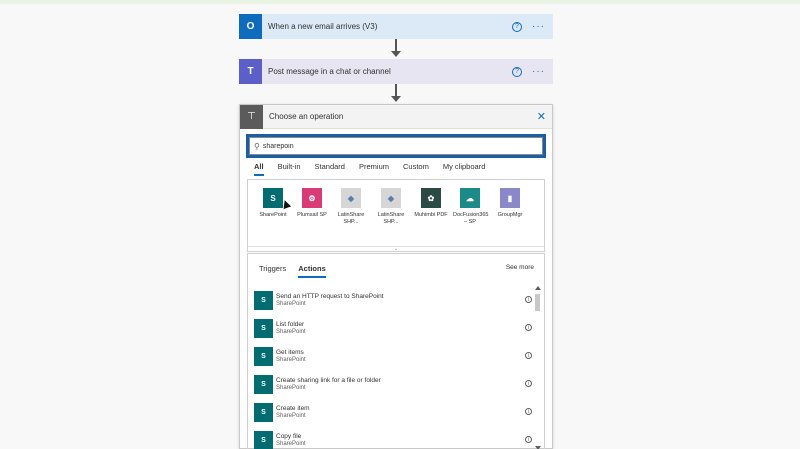 Image resolution: width=800 pixels, height=449 pixels. What do you see at coordinates (394, 328) in the screenshot?
I see `list-item: S List folder SharePoint i` at bounding box center [394, 328].